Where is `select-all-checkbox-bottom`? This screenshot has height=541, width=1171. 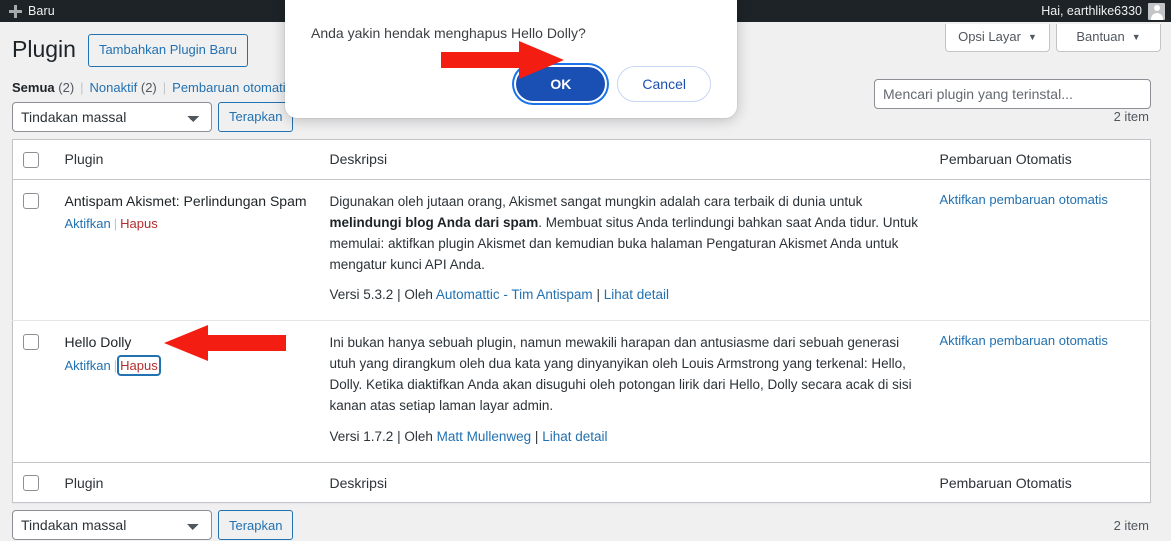 select-all-checkbox-bottom is located at coordinates (31, 483).